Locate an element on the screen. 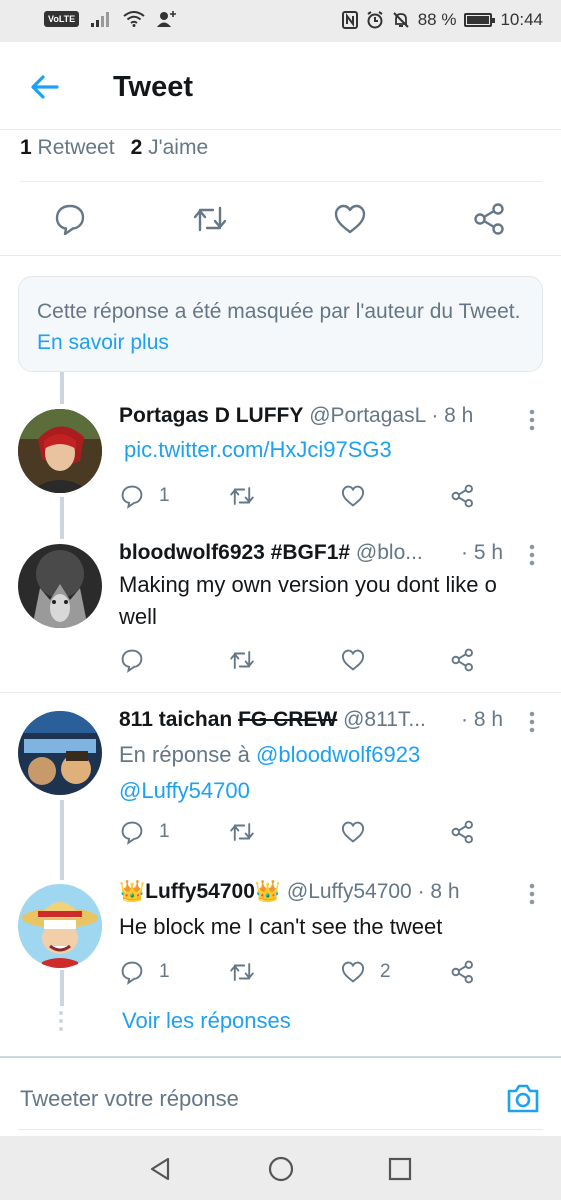  display-name: Luffy54700 is located at coordinates (200, 891).